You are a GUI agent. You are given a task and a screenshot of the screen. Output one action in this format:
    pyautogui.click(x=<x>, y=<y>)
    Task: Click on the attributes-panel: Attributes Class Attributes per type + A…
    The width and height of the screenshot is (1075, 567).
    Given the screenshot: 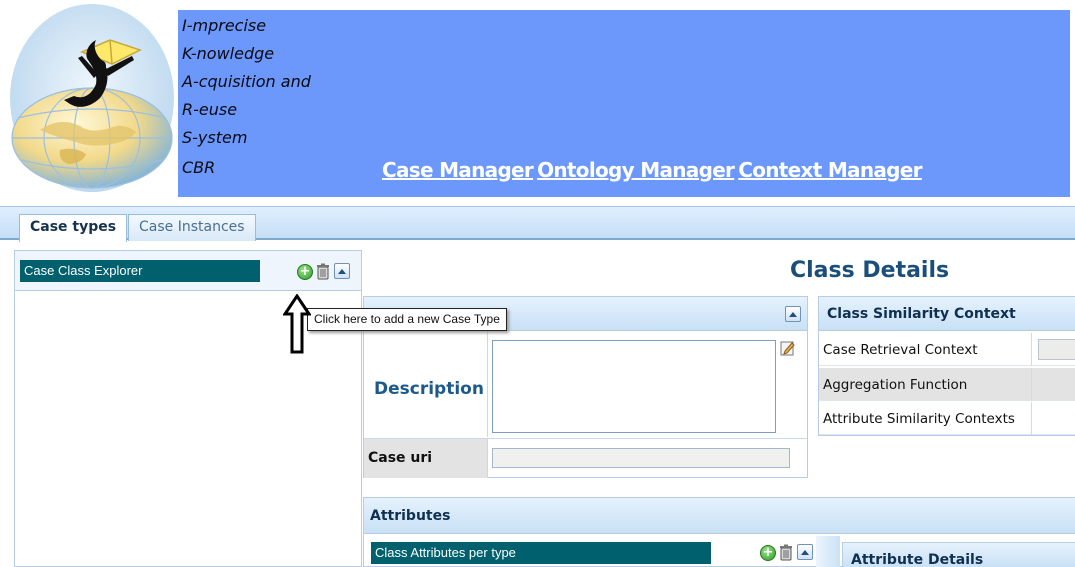 What is the action you would take?
    pyautogui.click(x=719, y=532)
    